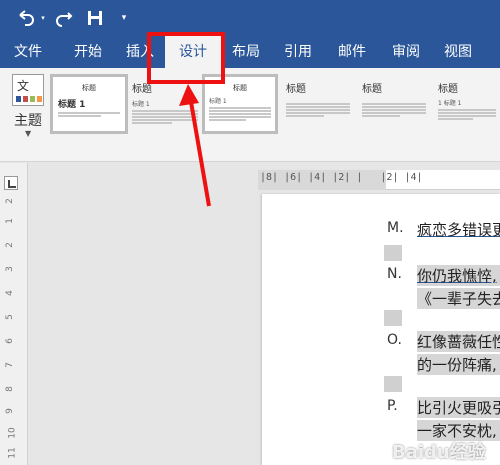  I want to click on watermark: Baidu经验, so click(439, 452).